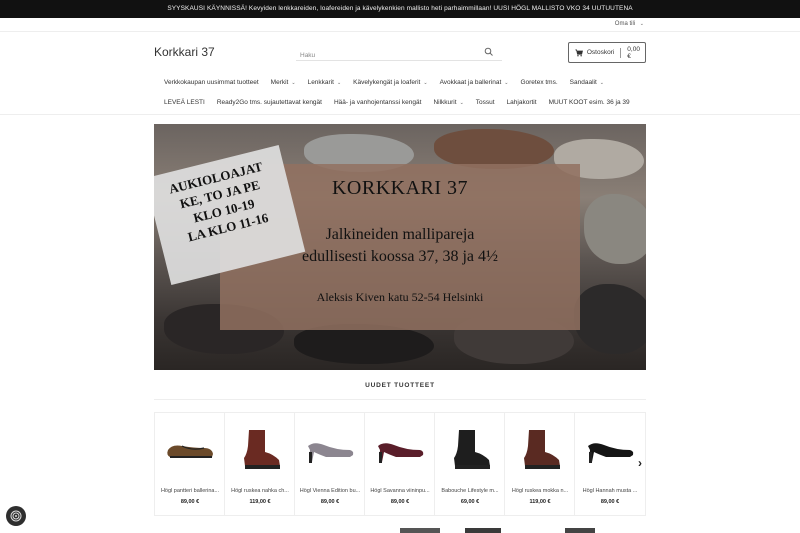  I want to click on product-card: Högl pantteri ballerina... 89,00 €, so click(190, 464).